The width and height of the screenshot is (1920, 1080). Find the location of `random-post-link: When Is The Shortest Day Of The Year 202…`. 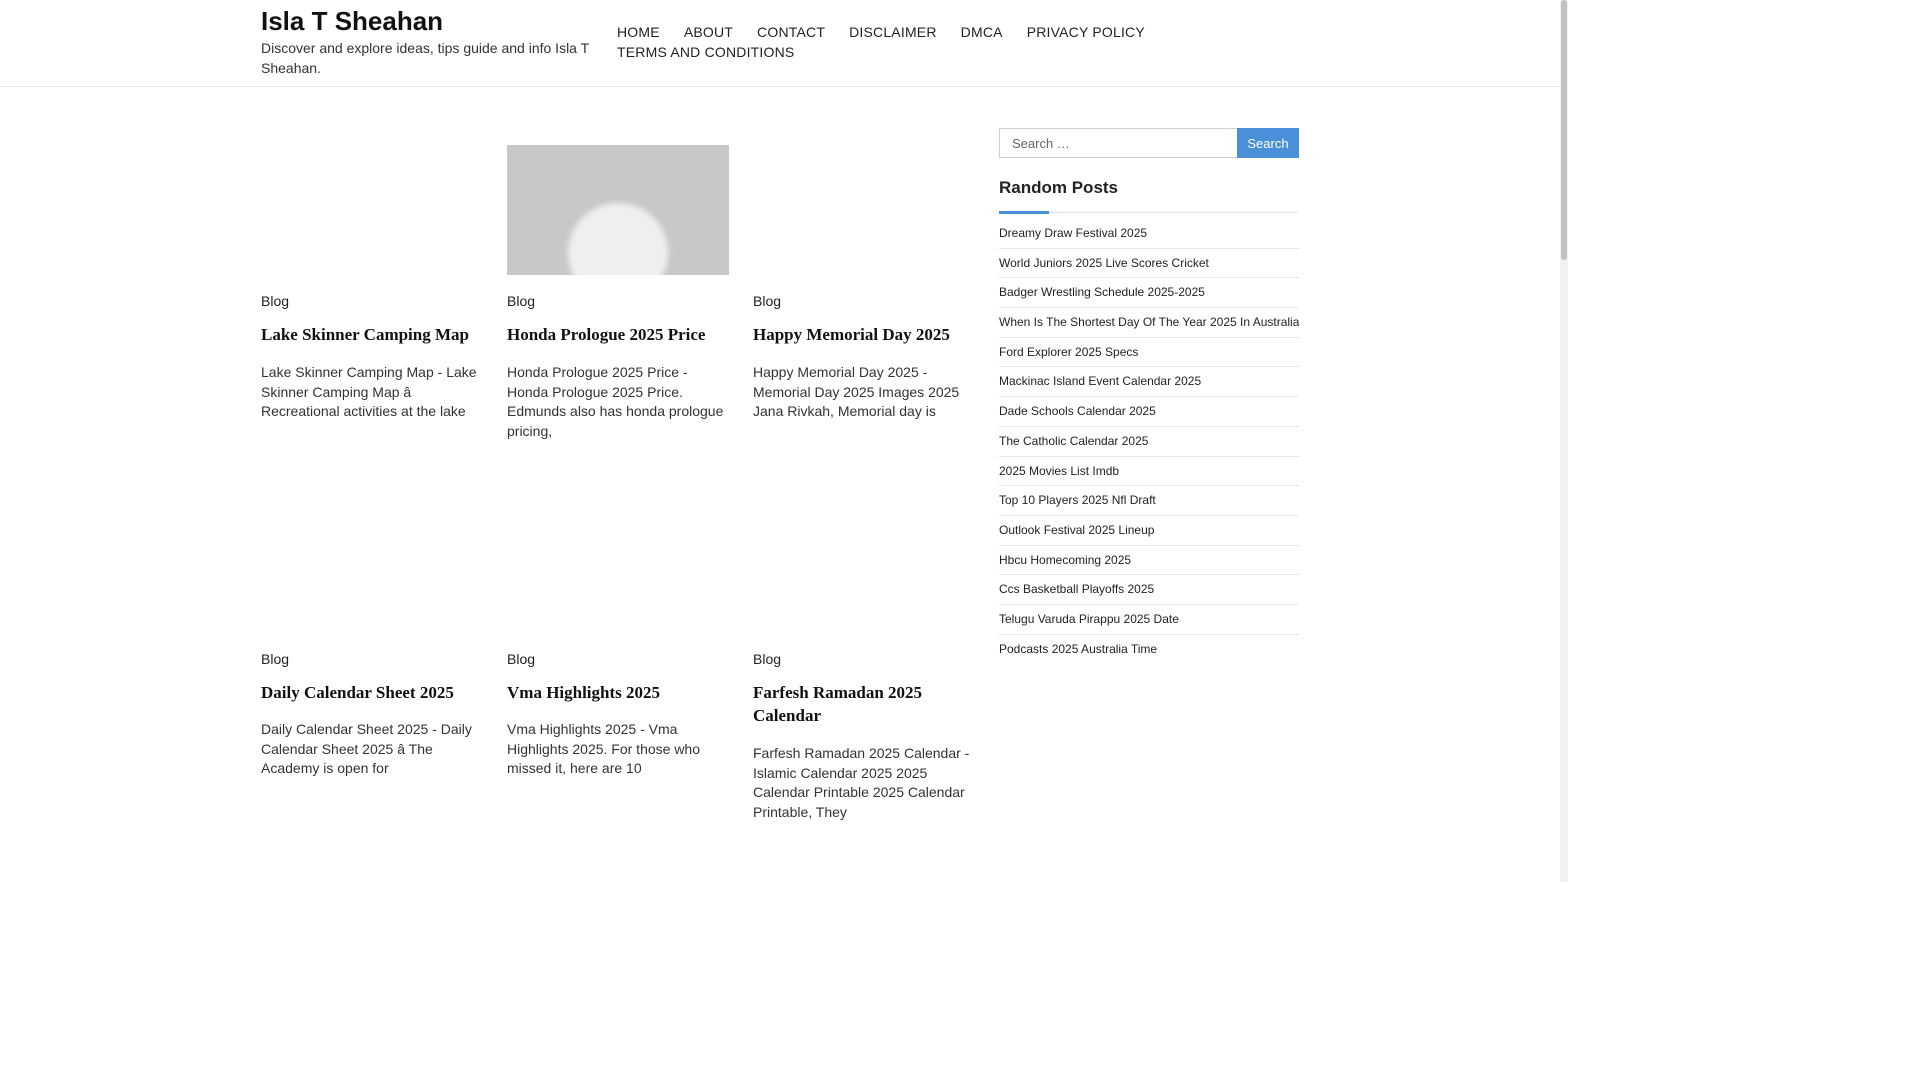

random-post-link: When Is The Shortest Day Of The Year 202… is located at coordinates (1149, 323).